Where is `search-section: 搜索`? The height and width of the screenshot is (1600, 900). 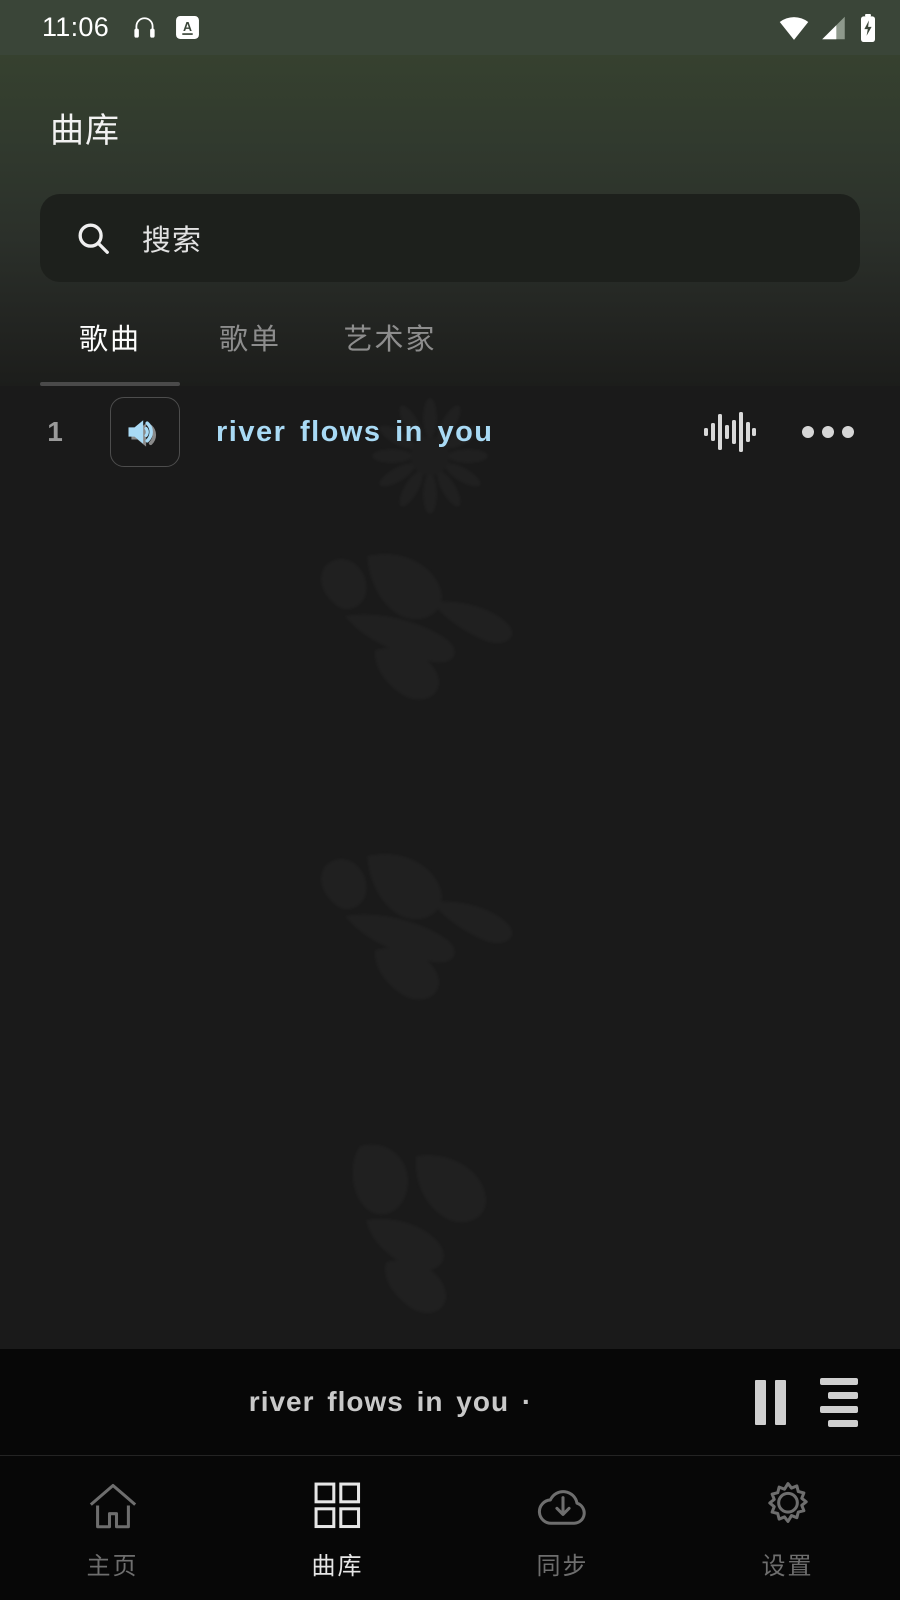 search-section: 搜索 is located at coordinates (450, 217).